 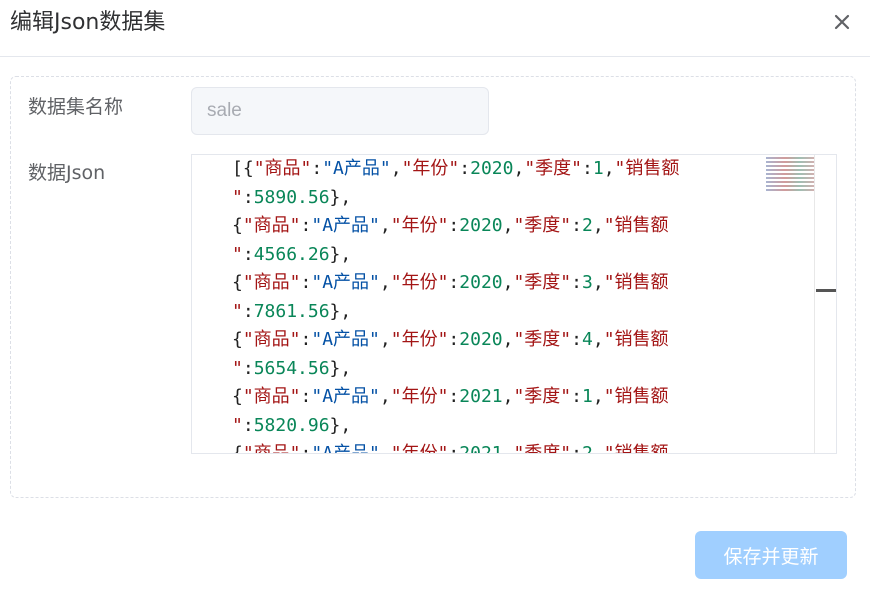 What do you see at coordinates (67, 173) in the screenshot?
I see `json-label: 数据Json` at bounding box center [67, 173].